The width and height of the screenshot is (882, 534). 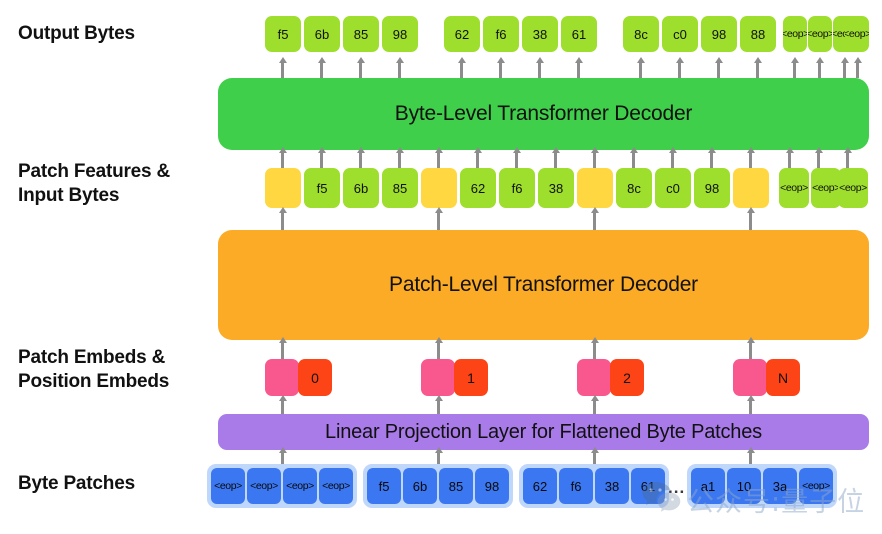 What do you see at coordinates (76, 33) in the screenshot?
I see `row-label-output-bytes: Output Bytes` at bounding box center [76, 33].